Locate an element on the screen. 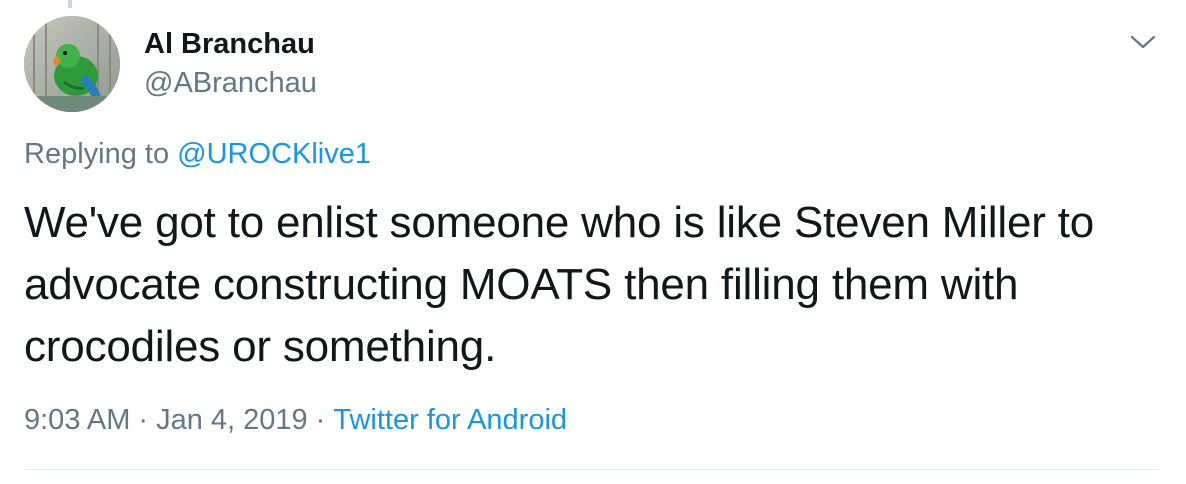  tweet-source-link: Twitter for Android is located at coordinates (450, 420).